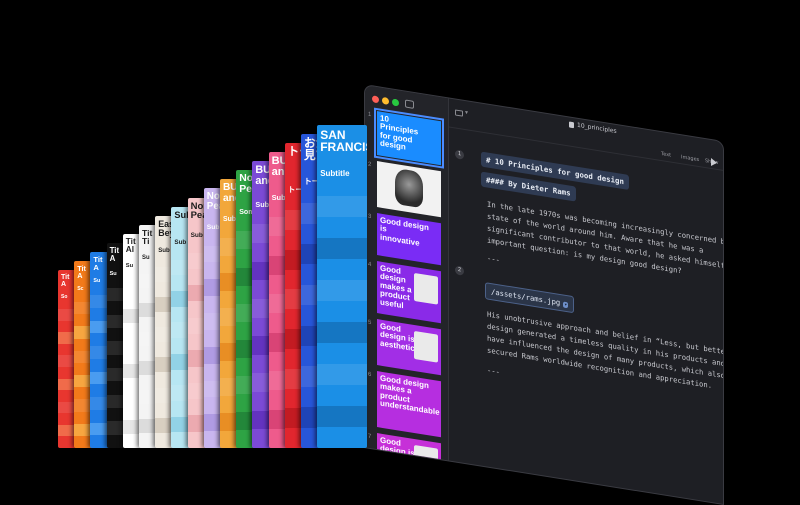 This screenshot has width=800, height=505. I want to click on image-path: /assets/rams.jpg, so click(526, 297).